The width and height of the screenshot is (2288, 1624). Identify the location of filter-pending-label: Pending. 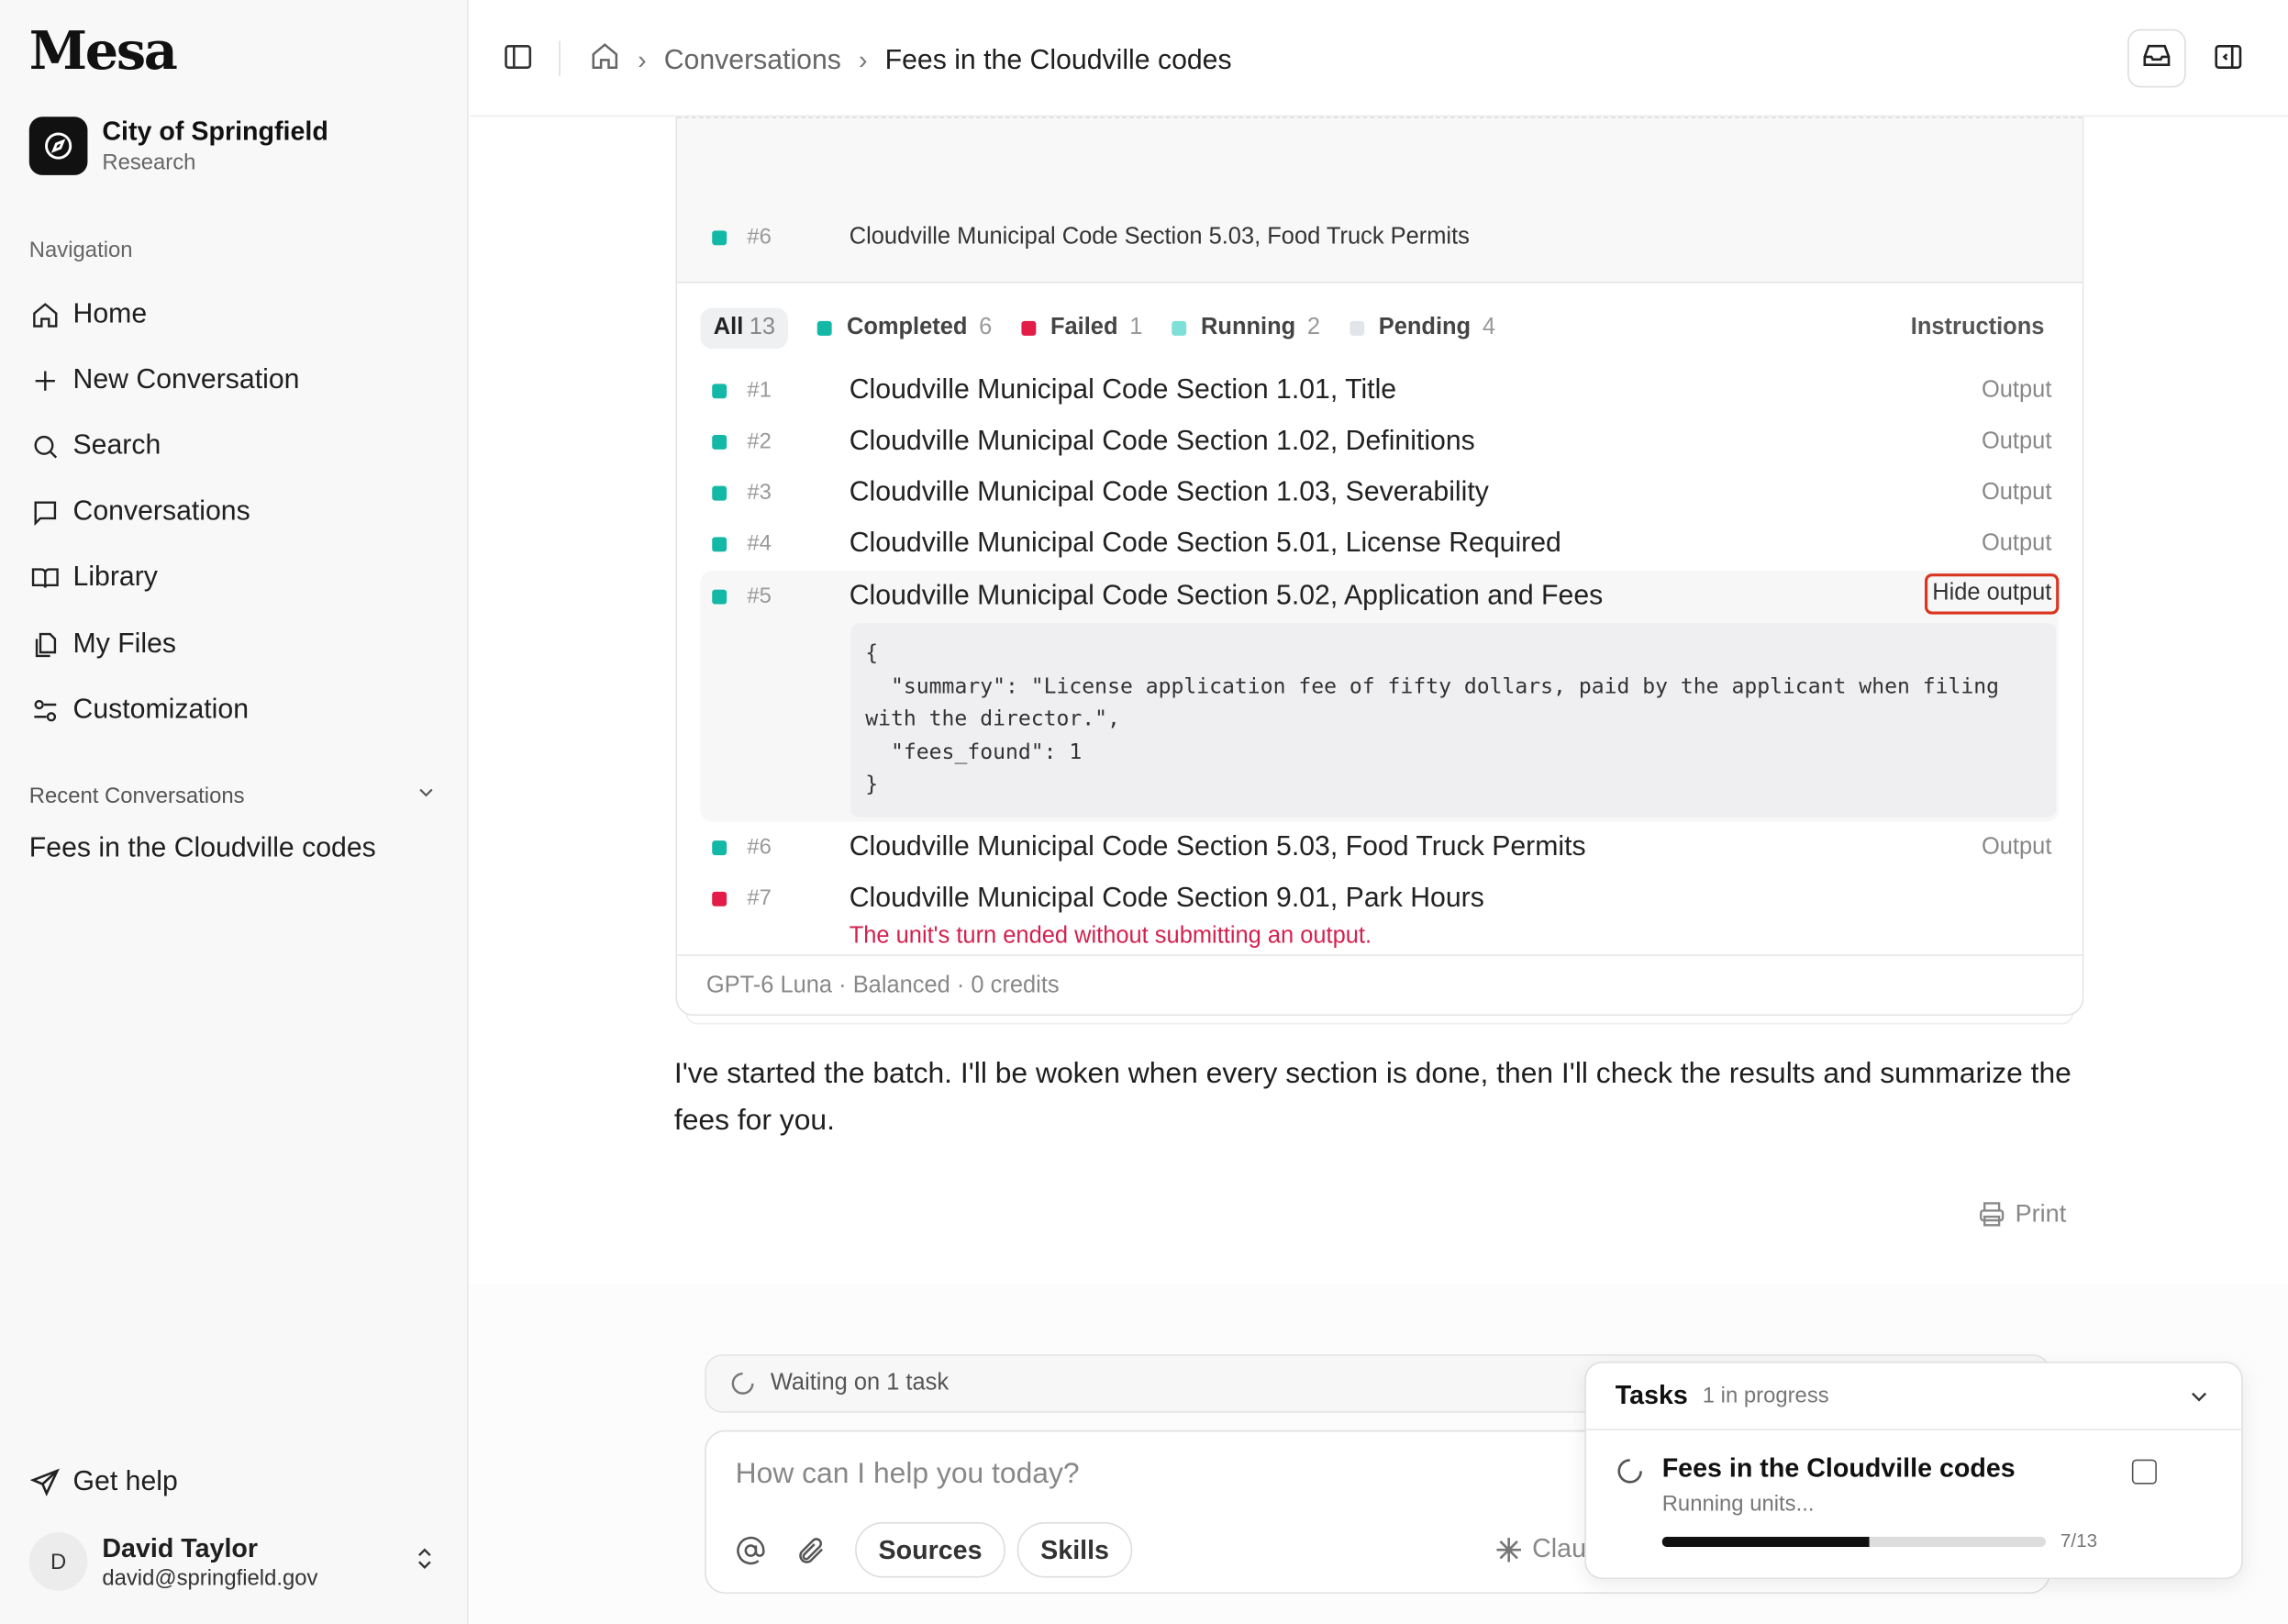
(1425, 327).